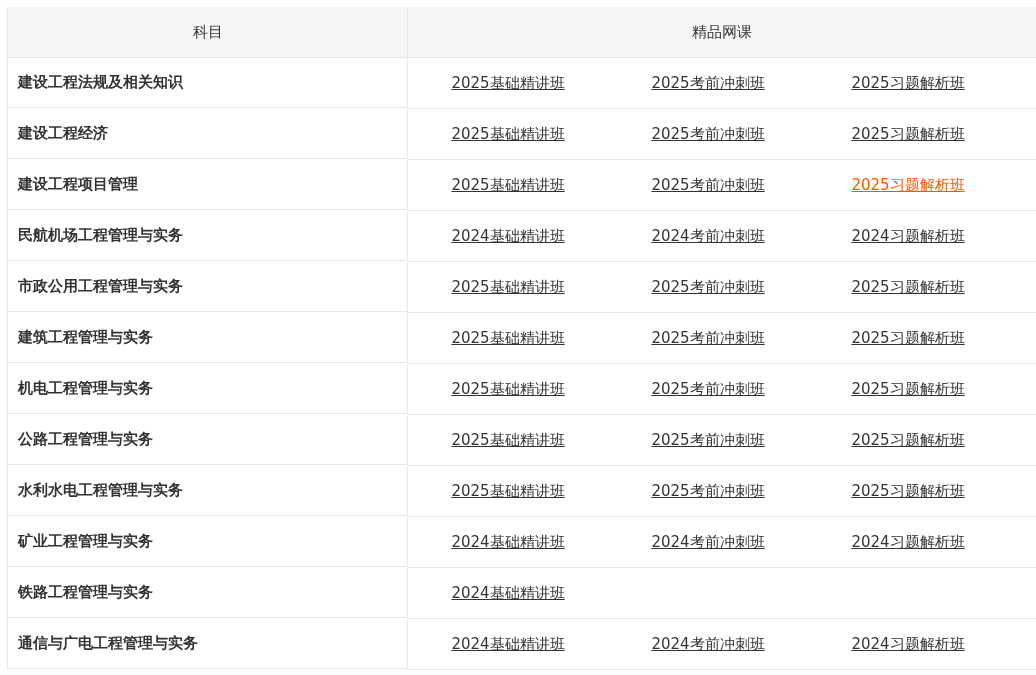  I want to click on subject-cell: 矿业工程管理与实务, so click(208, 542).